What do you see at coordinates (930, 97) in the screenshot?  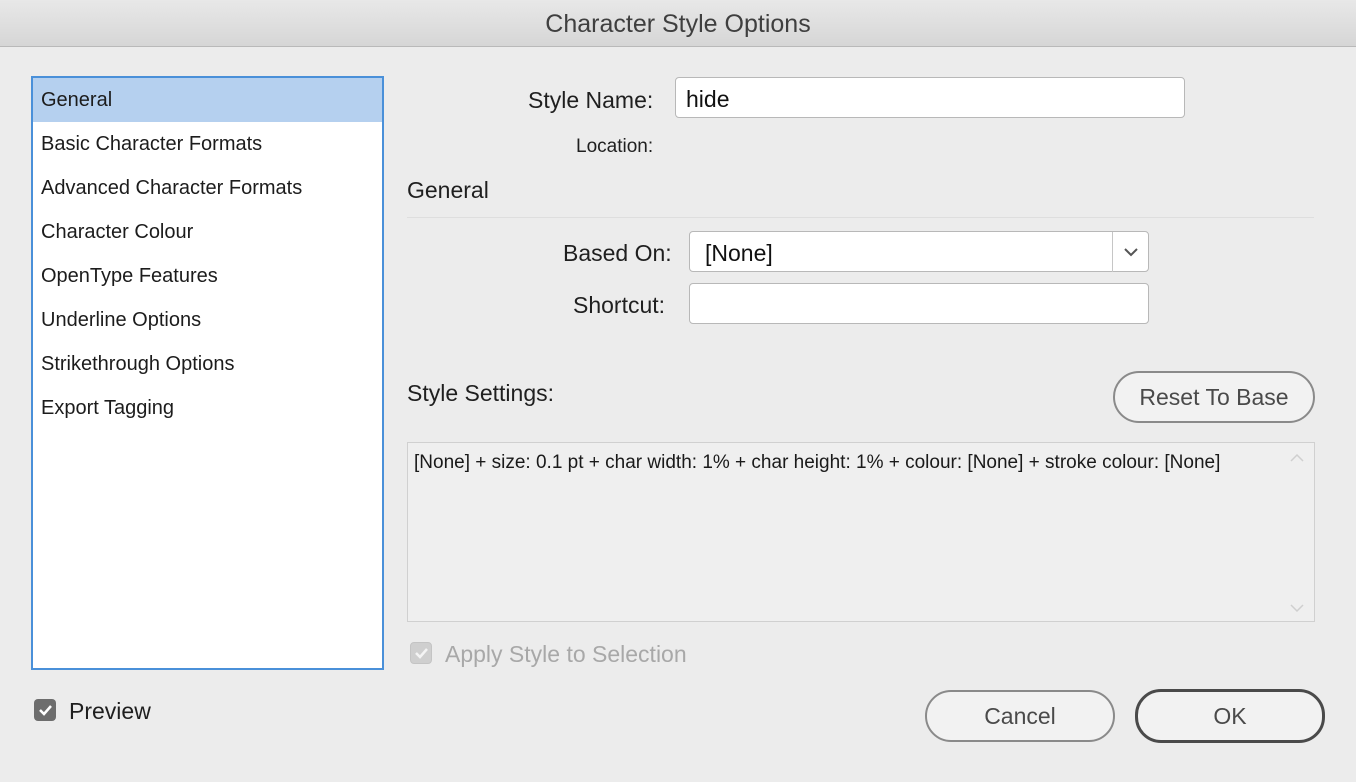 I see `style-name-input: hide` at bounding box center [930, 97].